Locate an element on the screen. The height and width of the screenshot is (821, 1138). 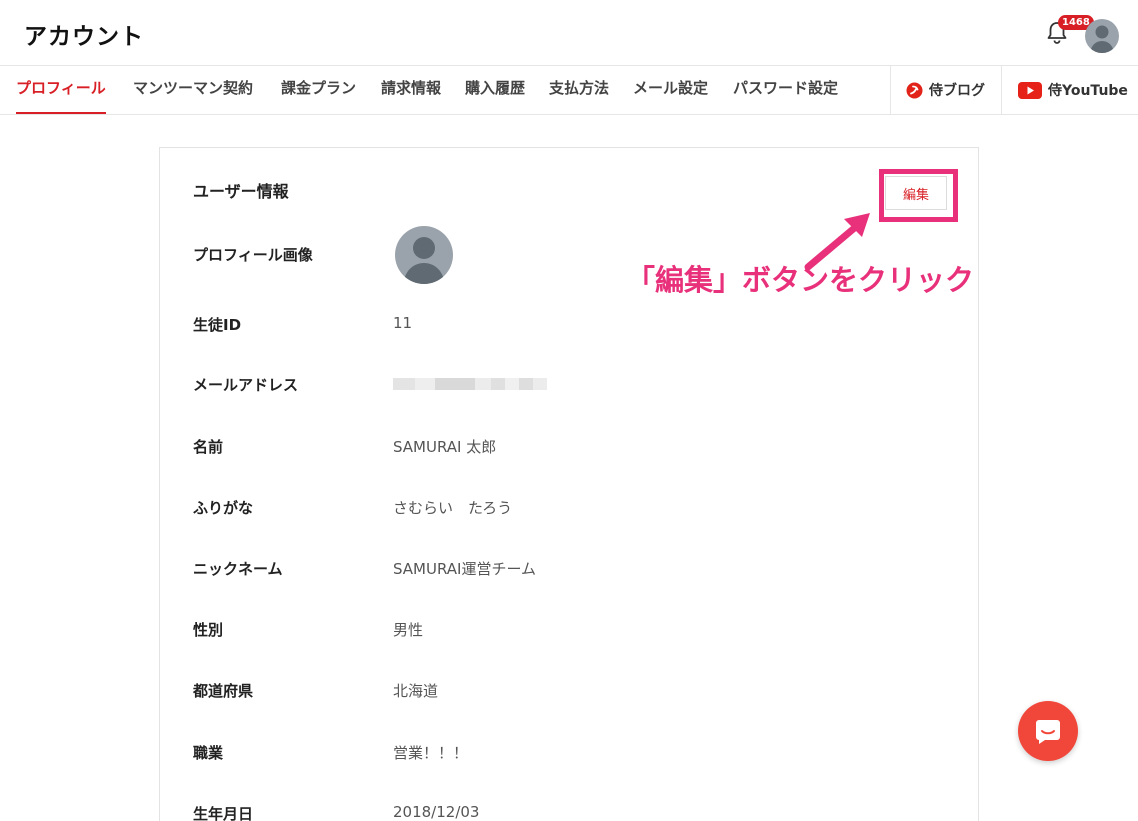
top-header: アカウント 1468 is located at coordinates (569, 33).